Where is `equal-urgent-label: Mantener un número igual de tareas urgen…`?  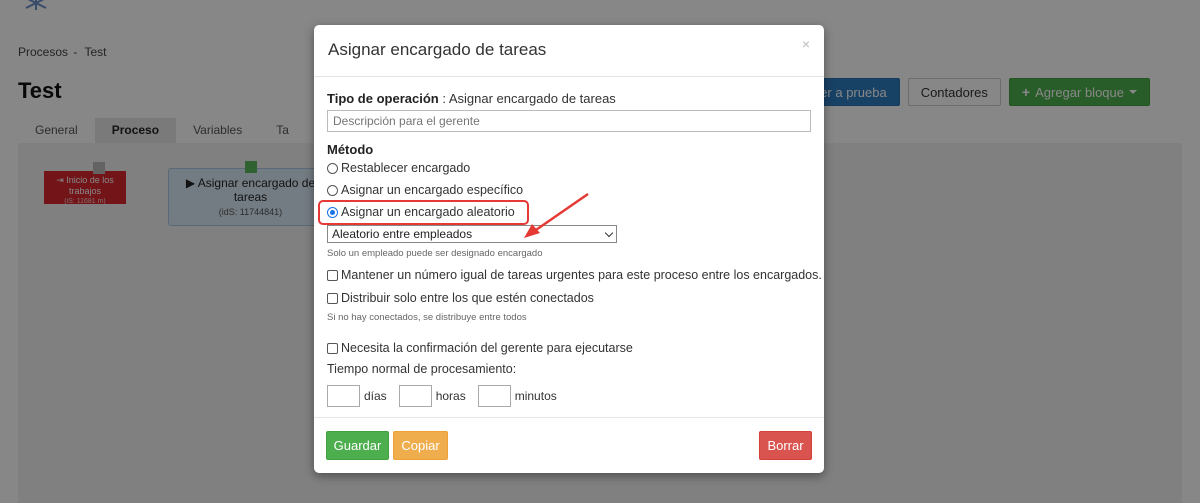 equal-urgent-label: Mantener un número igual de tareas urgen… is located at coordinates (581, 275).